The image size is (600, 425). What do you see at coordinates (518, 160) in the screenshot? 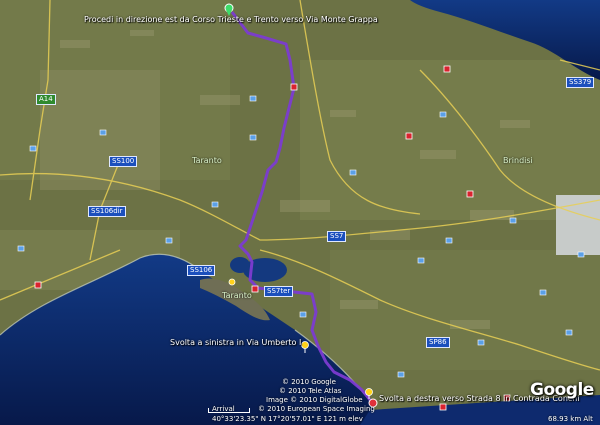
I see `place-label-brindisi: Brindisi` at bounding box center [518, 160].